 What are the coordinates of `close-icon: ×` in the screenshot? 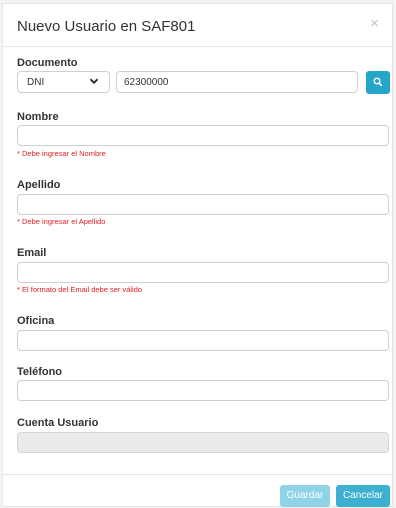 It's located at (374, 23).